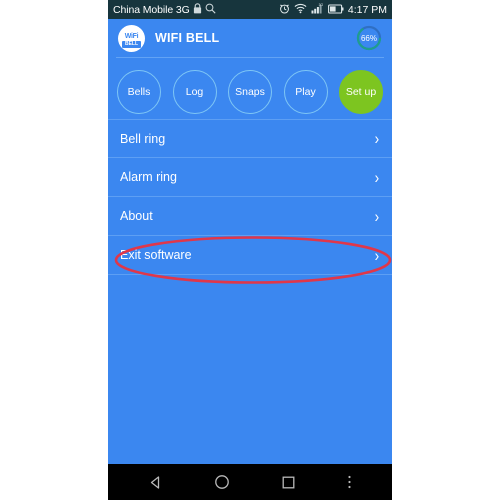  I want to click on circle-button-label: Play, so click(305, 92).